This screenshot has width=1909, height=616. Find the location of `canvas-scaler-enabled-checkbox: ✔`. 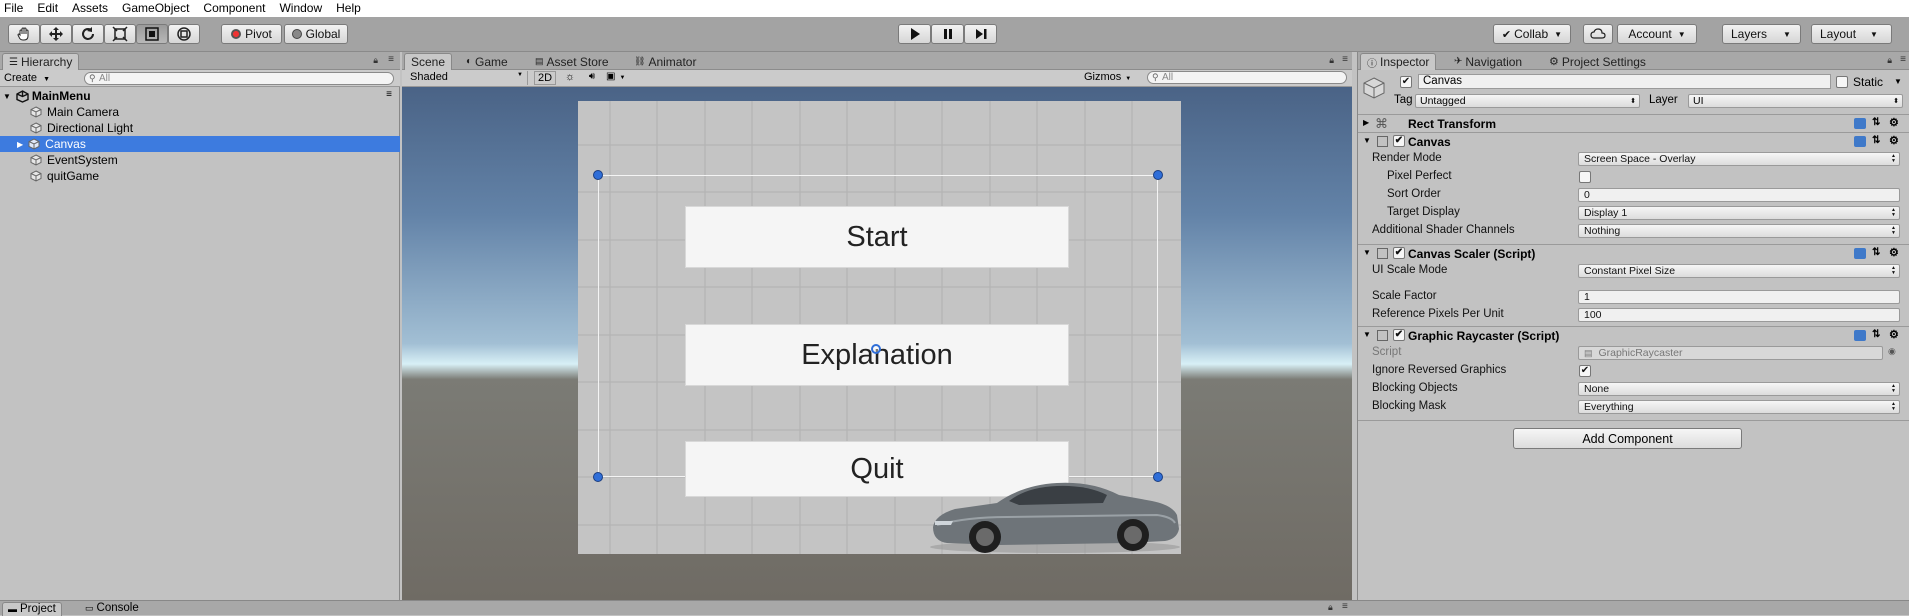

canvas-scaler-enabled-checkbox: ✔ is located at coordinates (1399, 253).